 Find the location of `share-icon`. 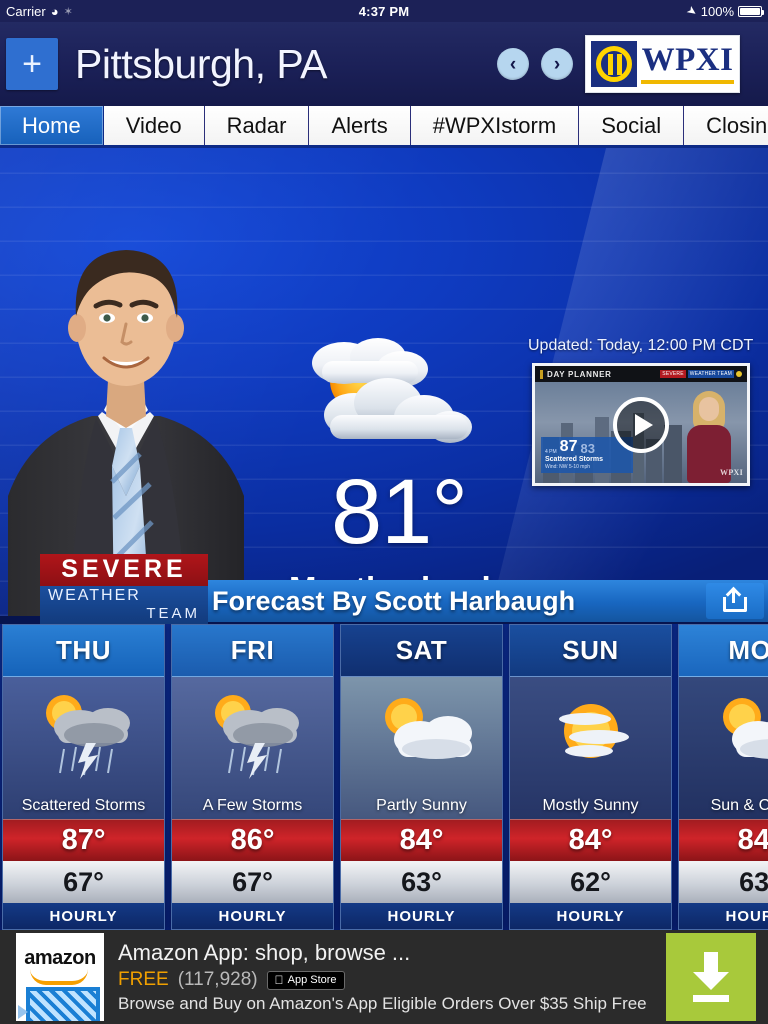

share-icon is located at coordinates (735, 601).